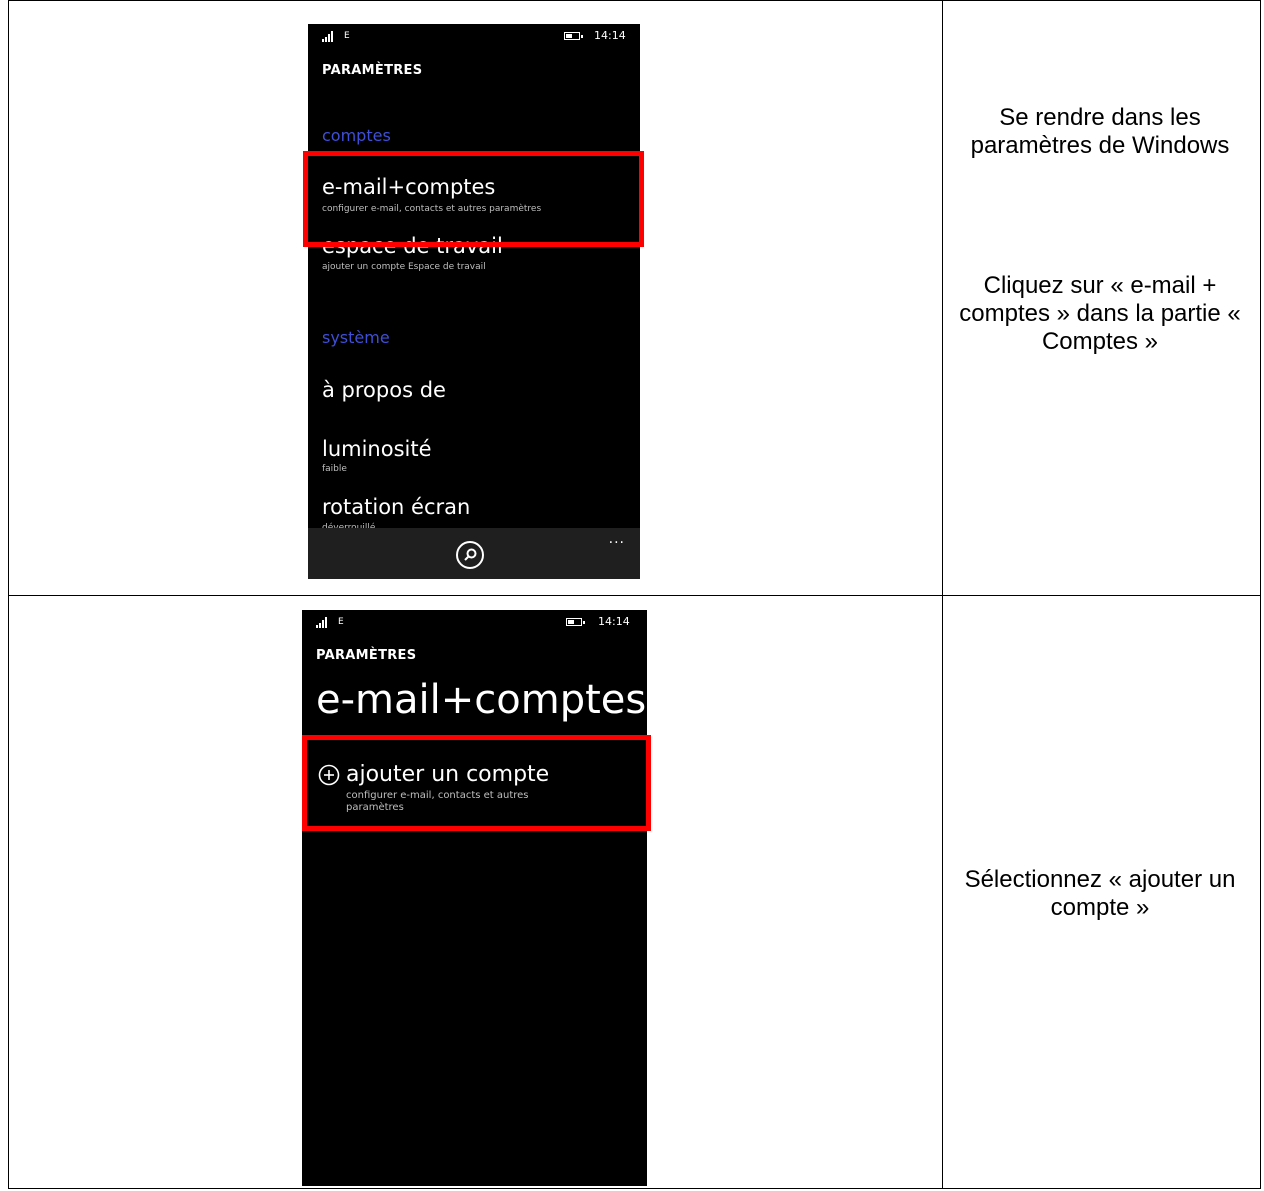 The width and height of the screenshot is (1264, 1191). I want to click on settings-item-workspace-sub: ajouter un compte Espace de travail, so click(404, 267).